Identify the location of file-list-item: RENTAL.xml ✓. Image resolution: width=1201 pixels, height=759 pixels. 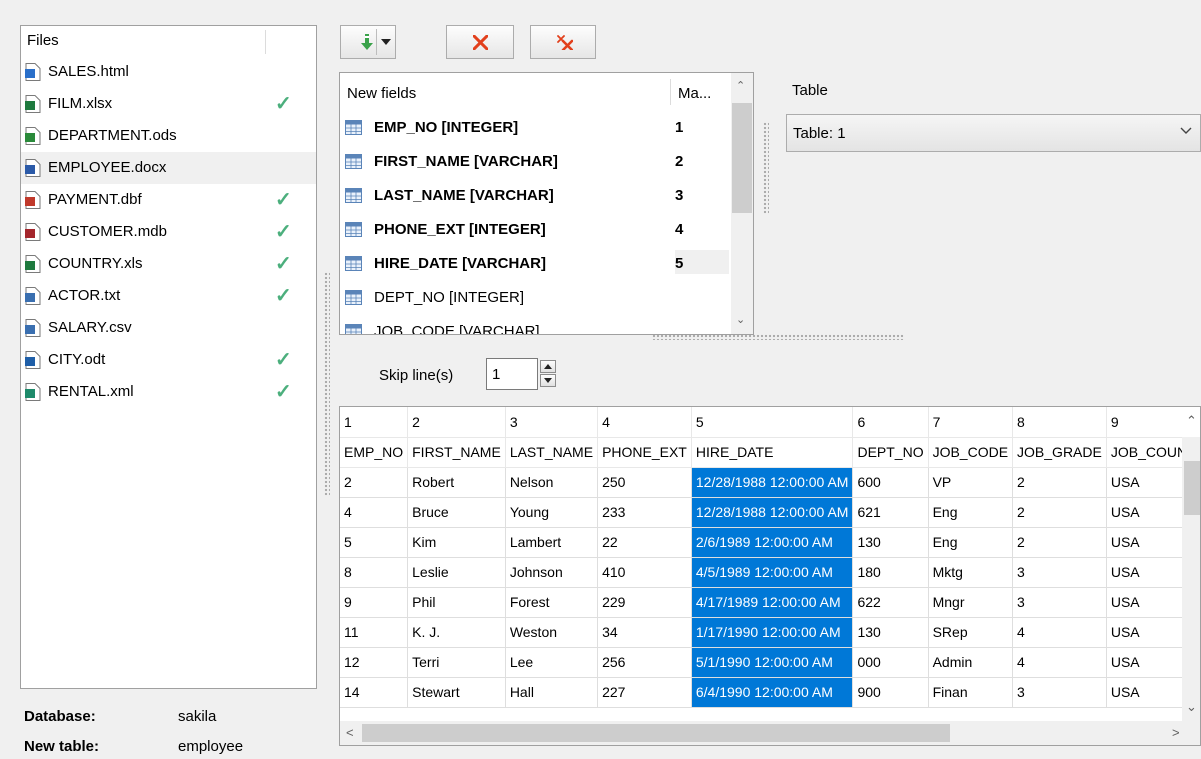
(168, 392).